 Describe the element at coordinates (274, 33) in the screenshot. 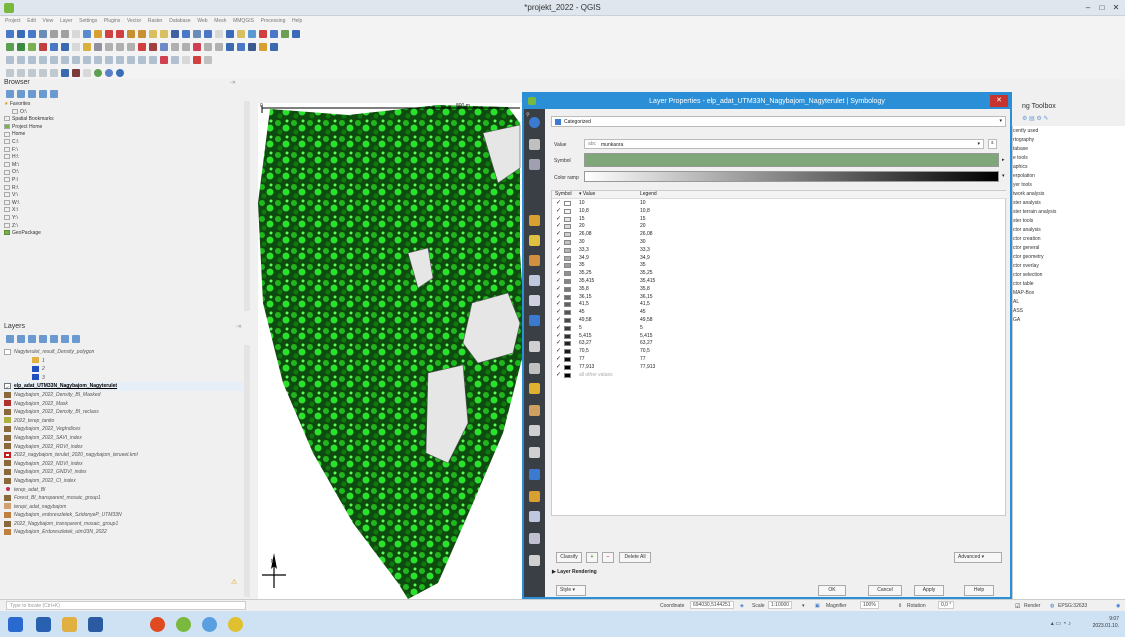

I see `statistics-icon` at that location.